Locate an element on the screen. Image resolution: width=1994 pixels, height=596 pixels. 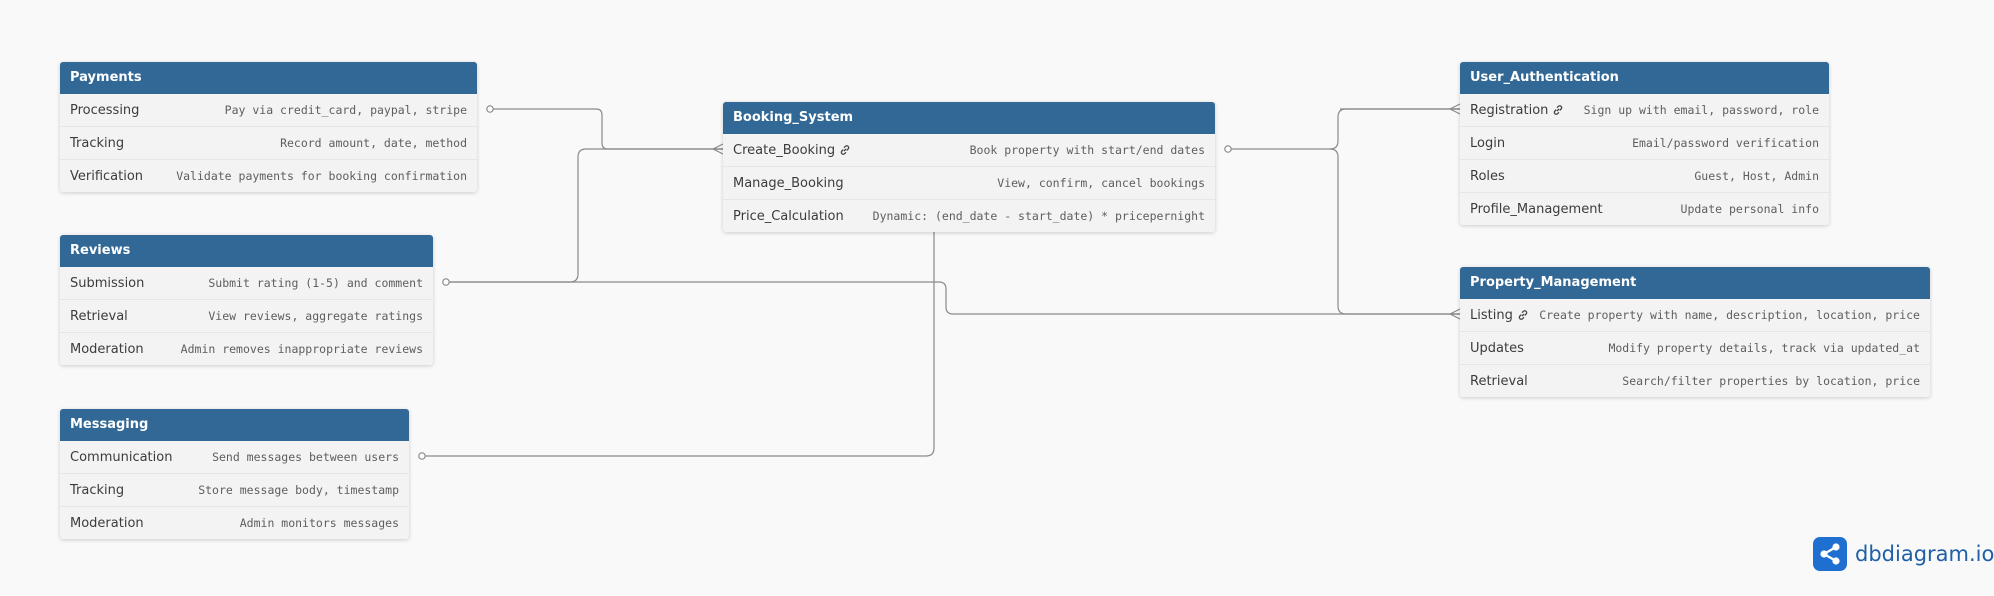
field-name: Communication is located at coordinates (121, 457).